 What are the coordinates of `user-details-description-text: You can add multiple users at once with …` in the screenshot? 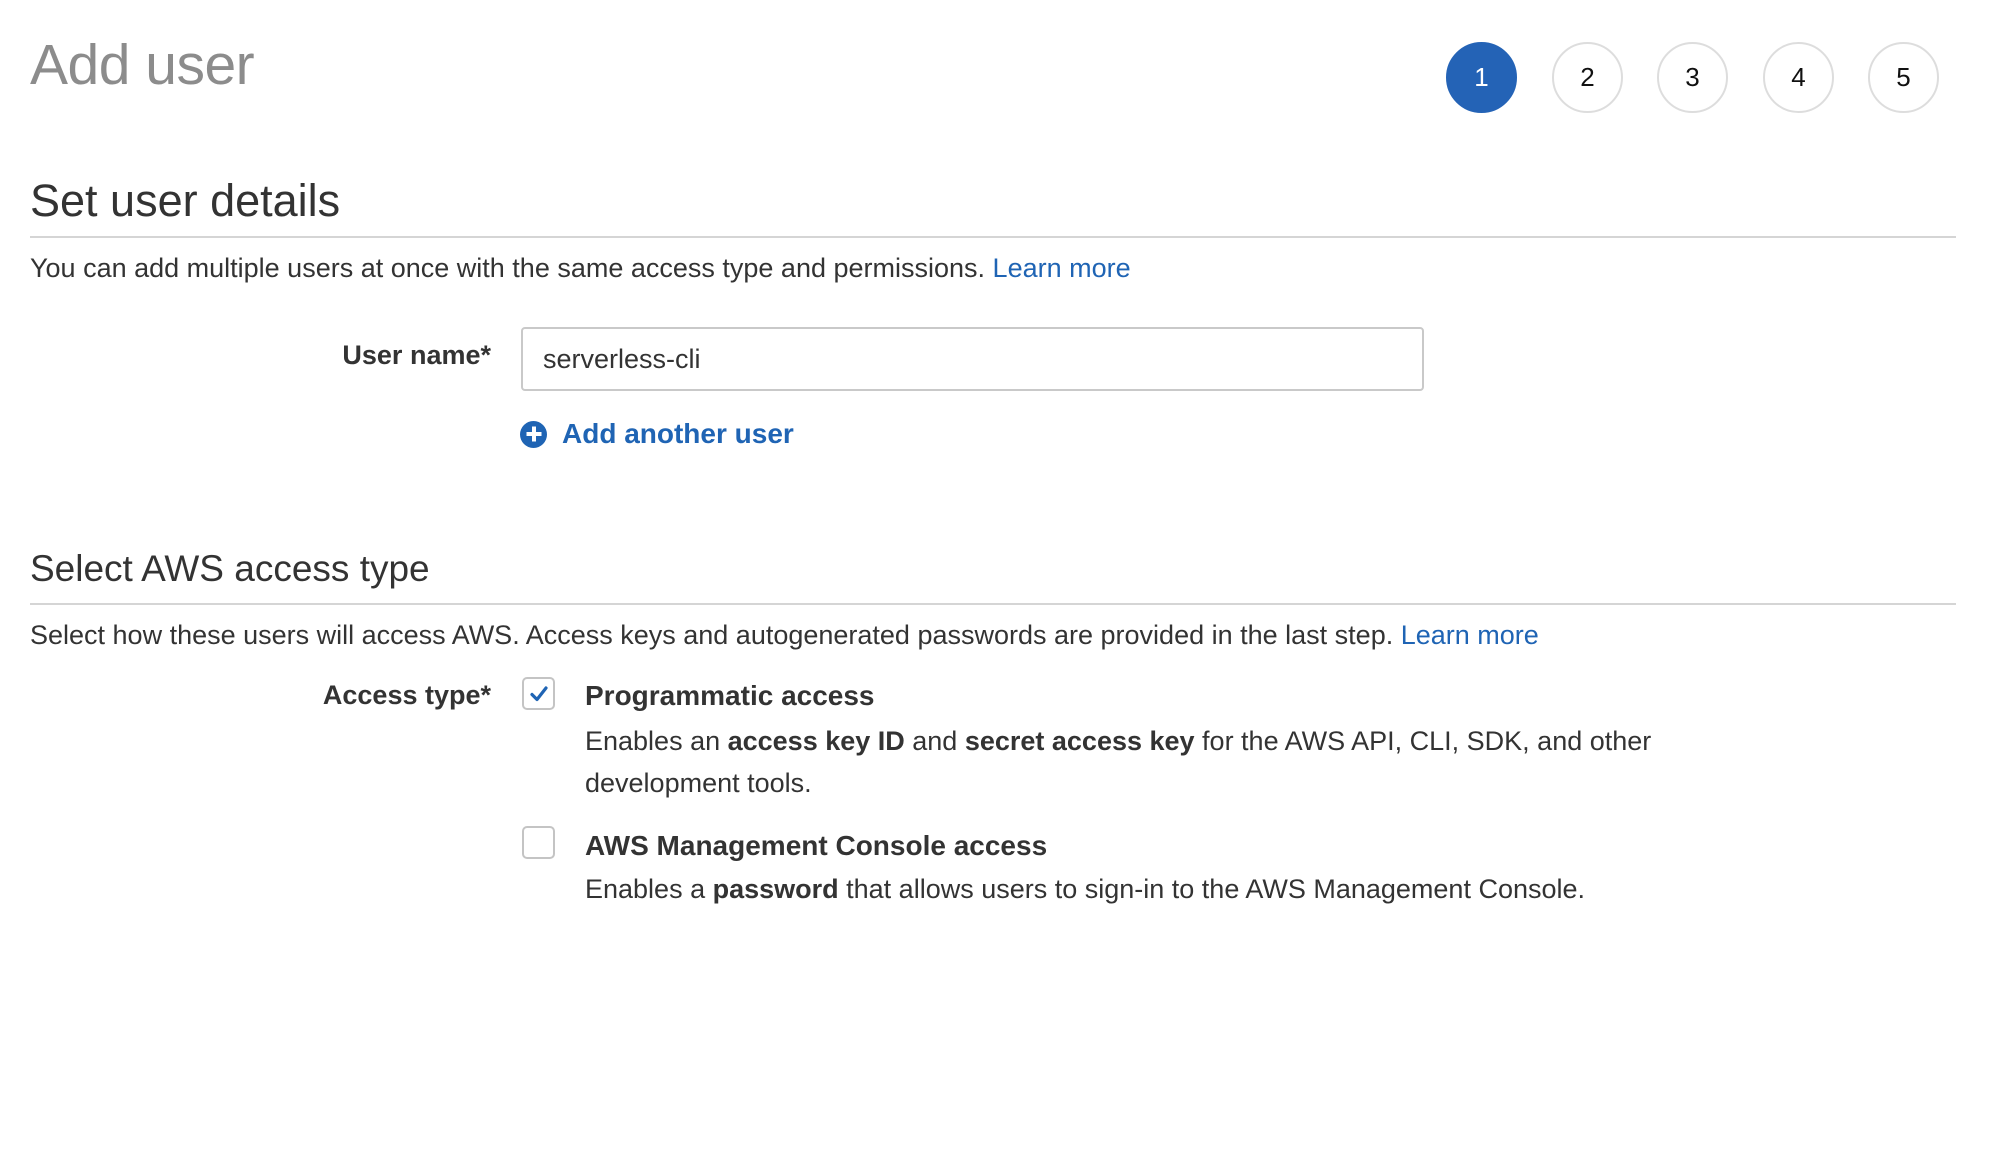 It's located at (508, 268).